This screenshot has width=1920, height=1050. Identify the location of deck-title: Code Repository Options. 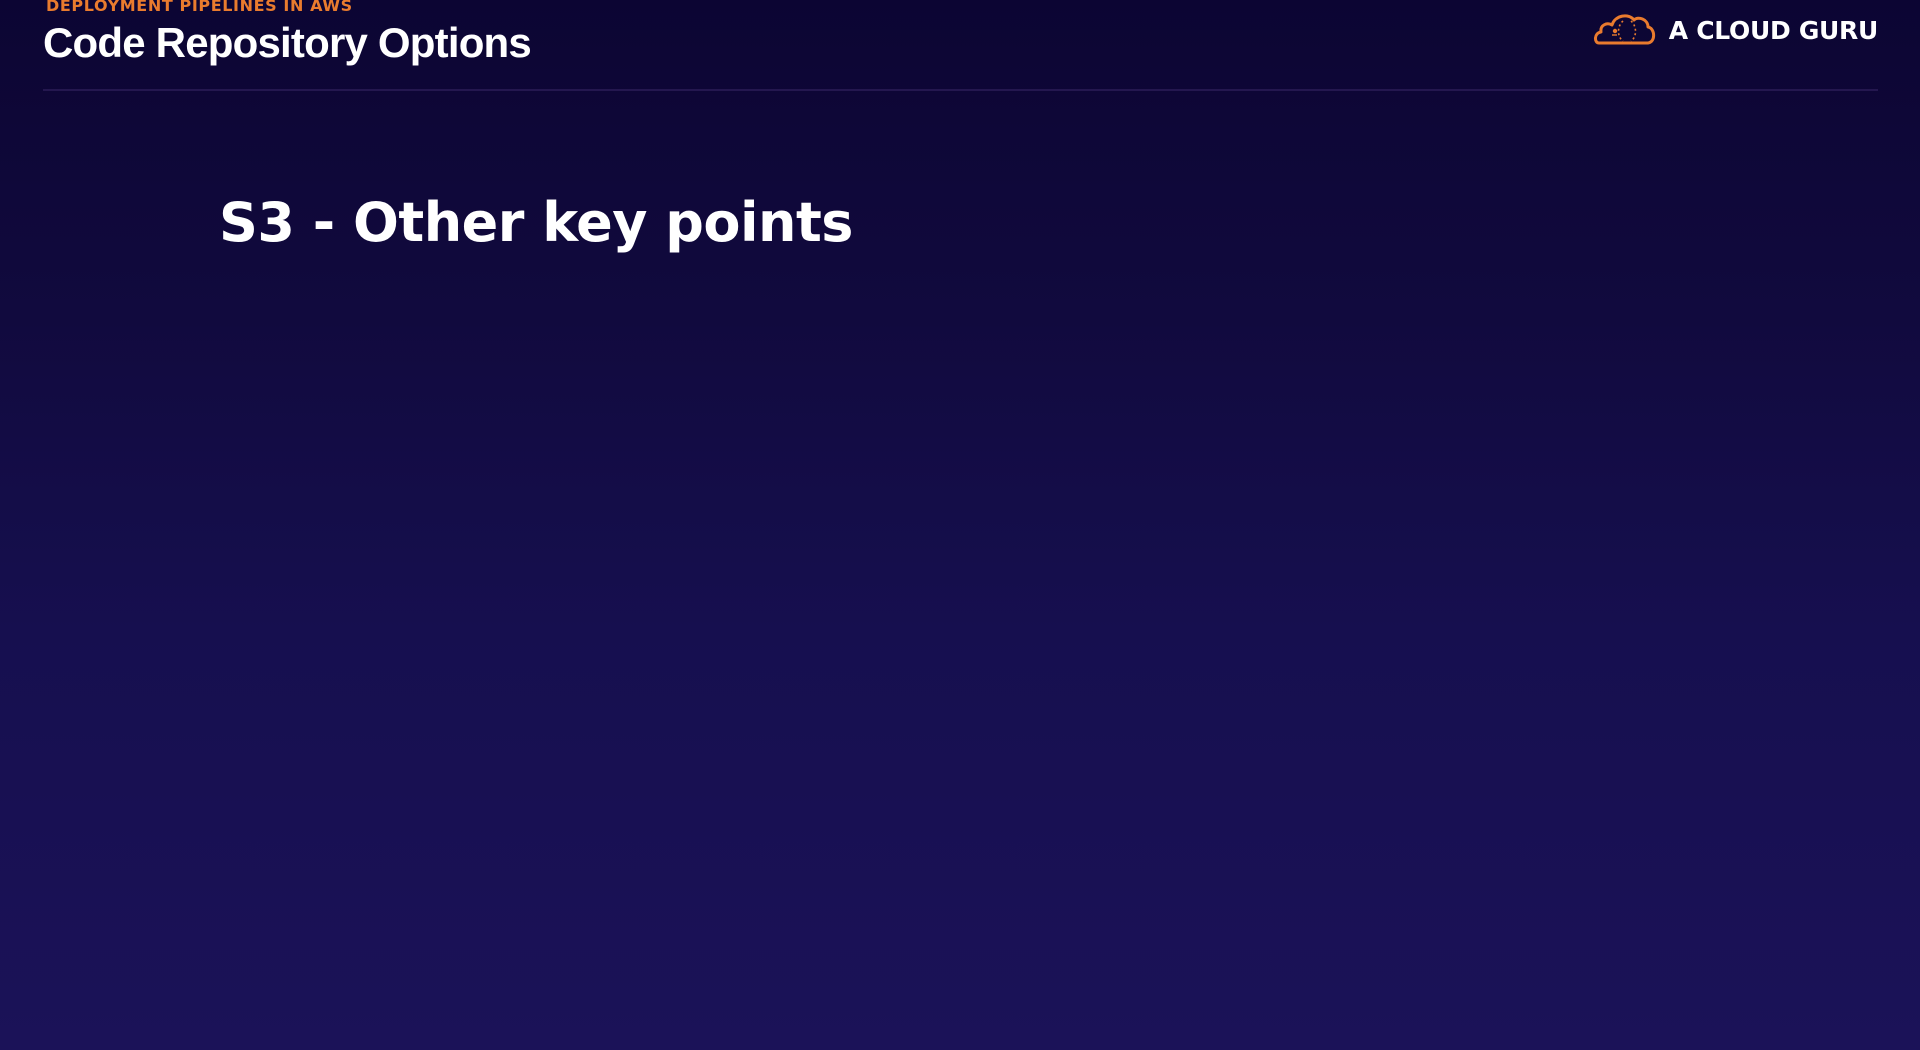
(287, 42).